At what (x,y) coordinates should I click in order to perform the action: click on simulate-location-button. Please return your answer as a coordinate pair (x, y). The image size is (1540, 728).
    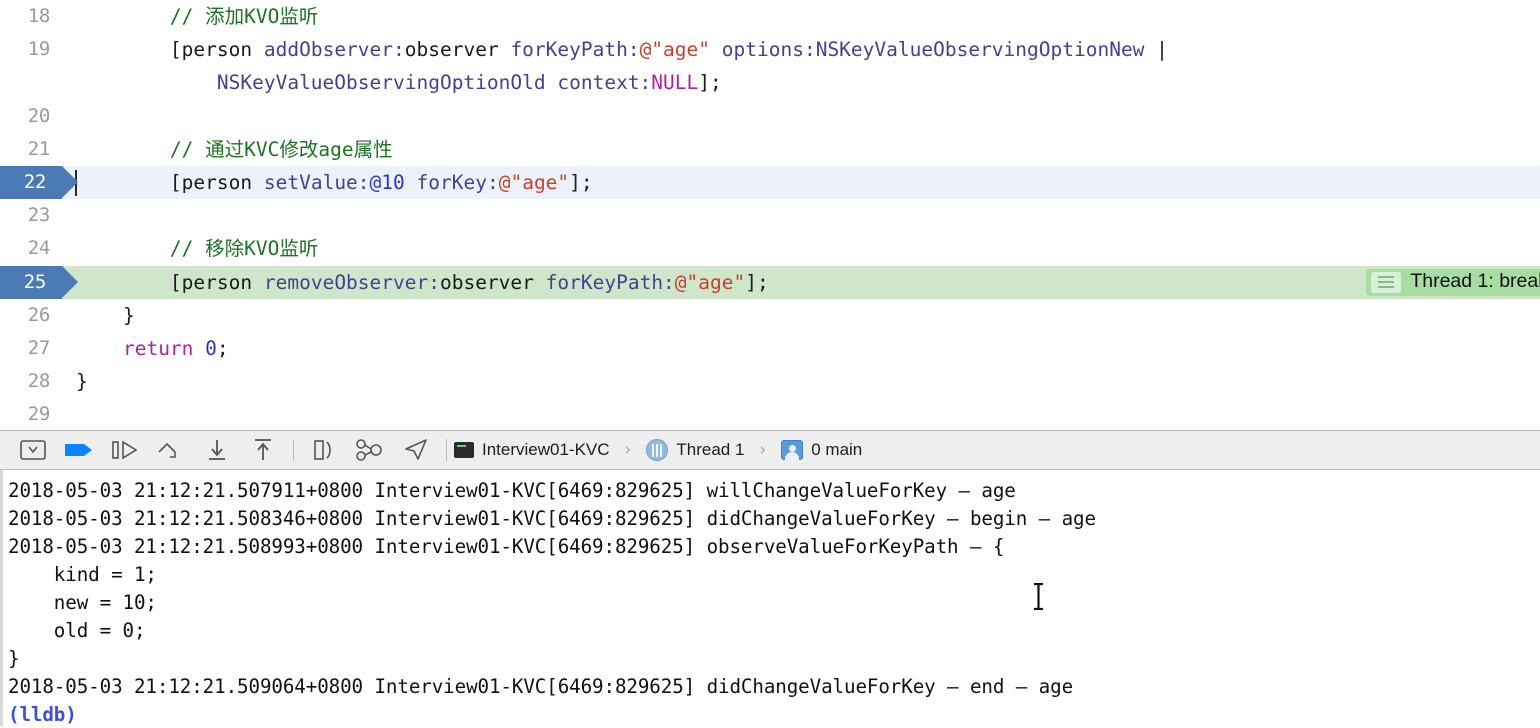
    Looking at the image, I should click on (416, 450).